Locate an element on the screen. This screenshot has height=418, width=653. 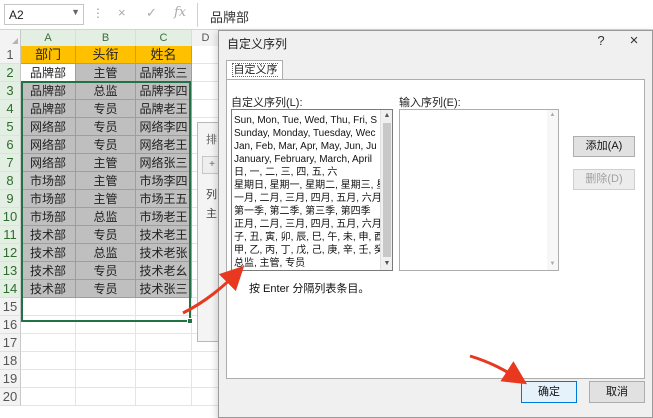
row-header: 17 is located at coordinates (10, 343).